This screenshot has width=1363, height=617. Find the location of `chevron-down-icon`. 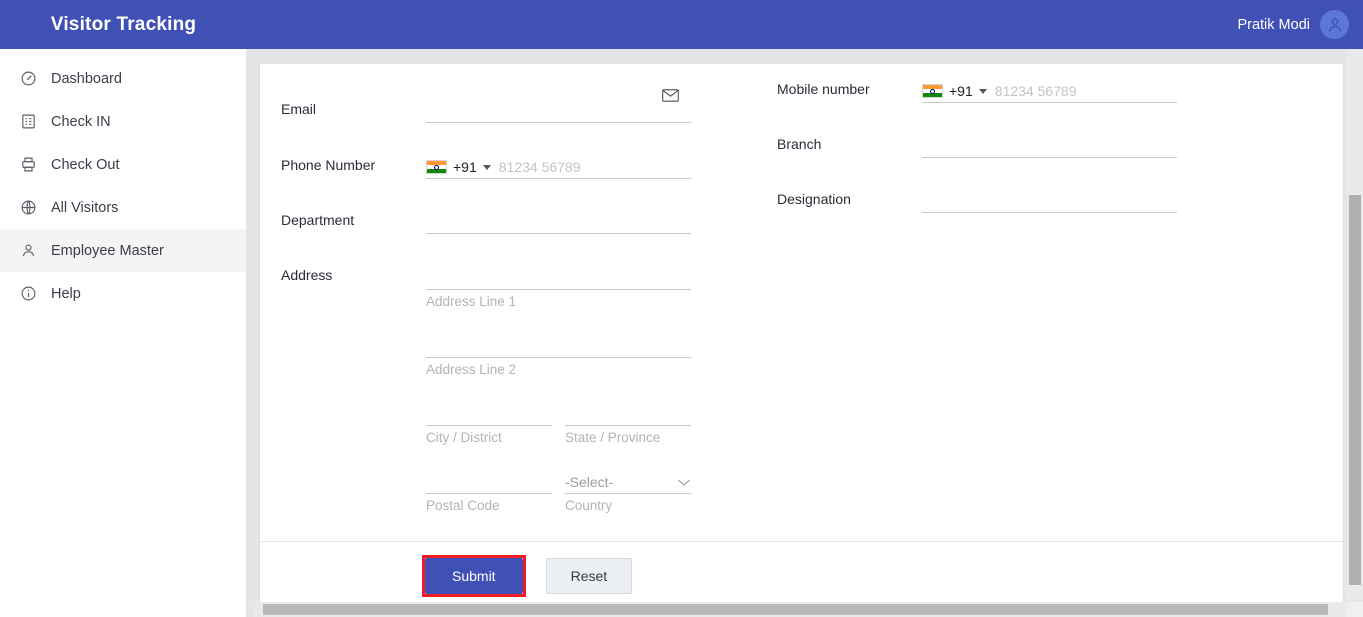

chevron-down-icon is located at coordinates (684, 483).